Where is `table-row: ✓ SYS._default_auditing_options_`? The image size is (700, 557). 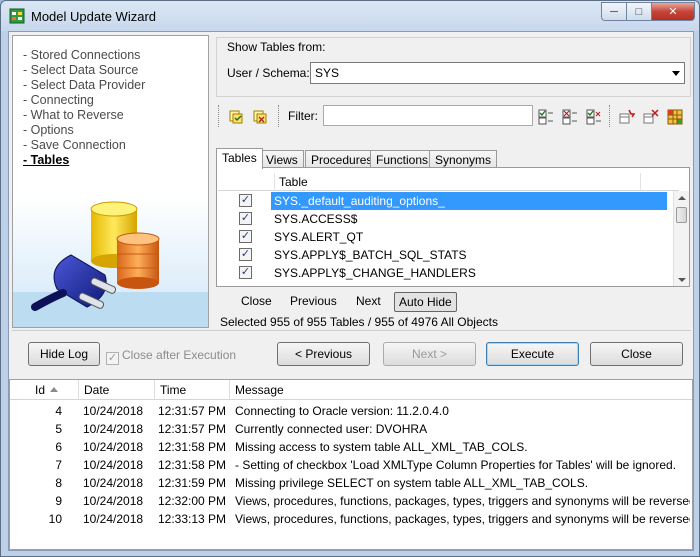
table-row: ✓ SYS._default_auditing_options_ is located at coordinates (448, 201).